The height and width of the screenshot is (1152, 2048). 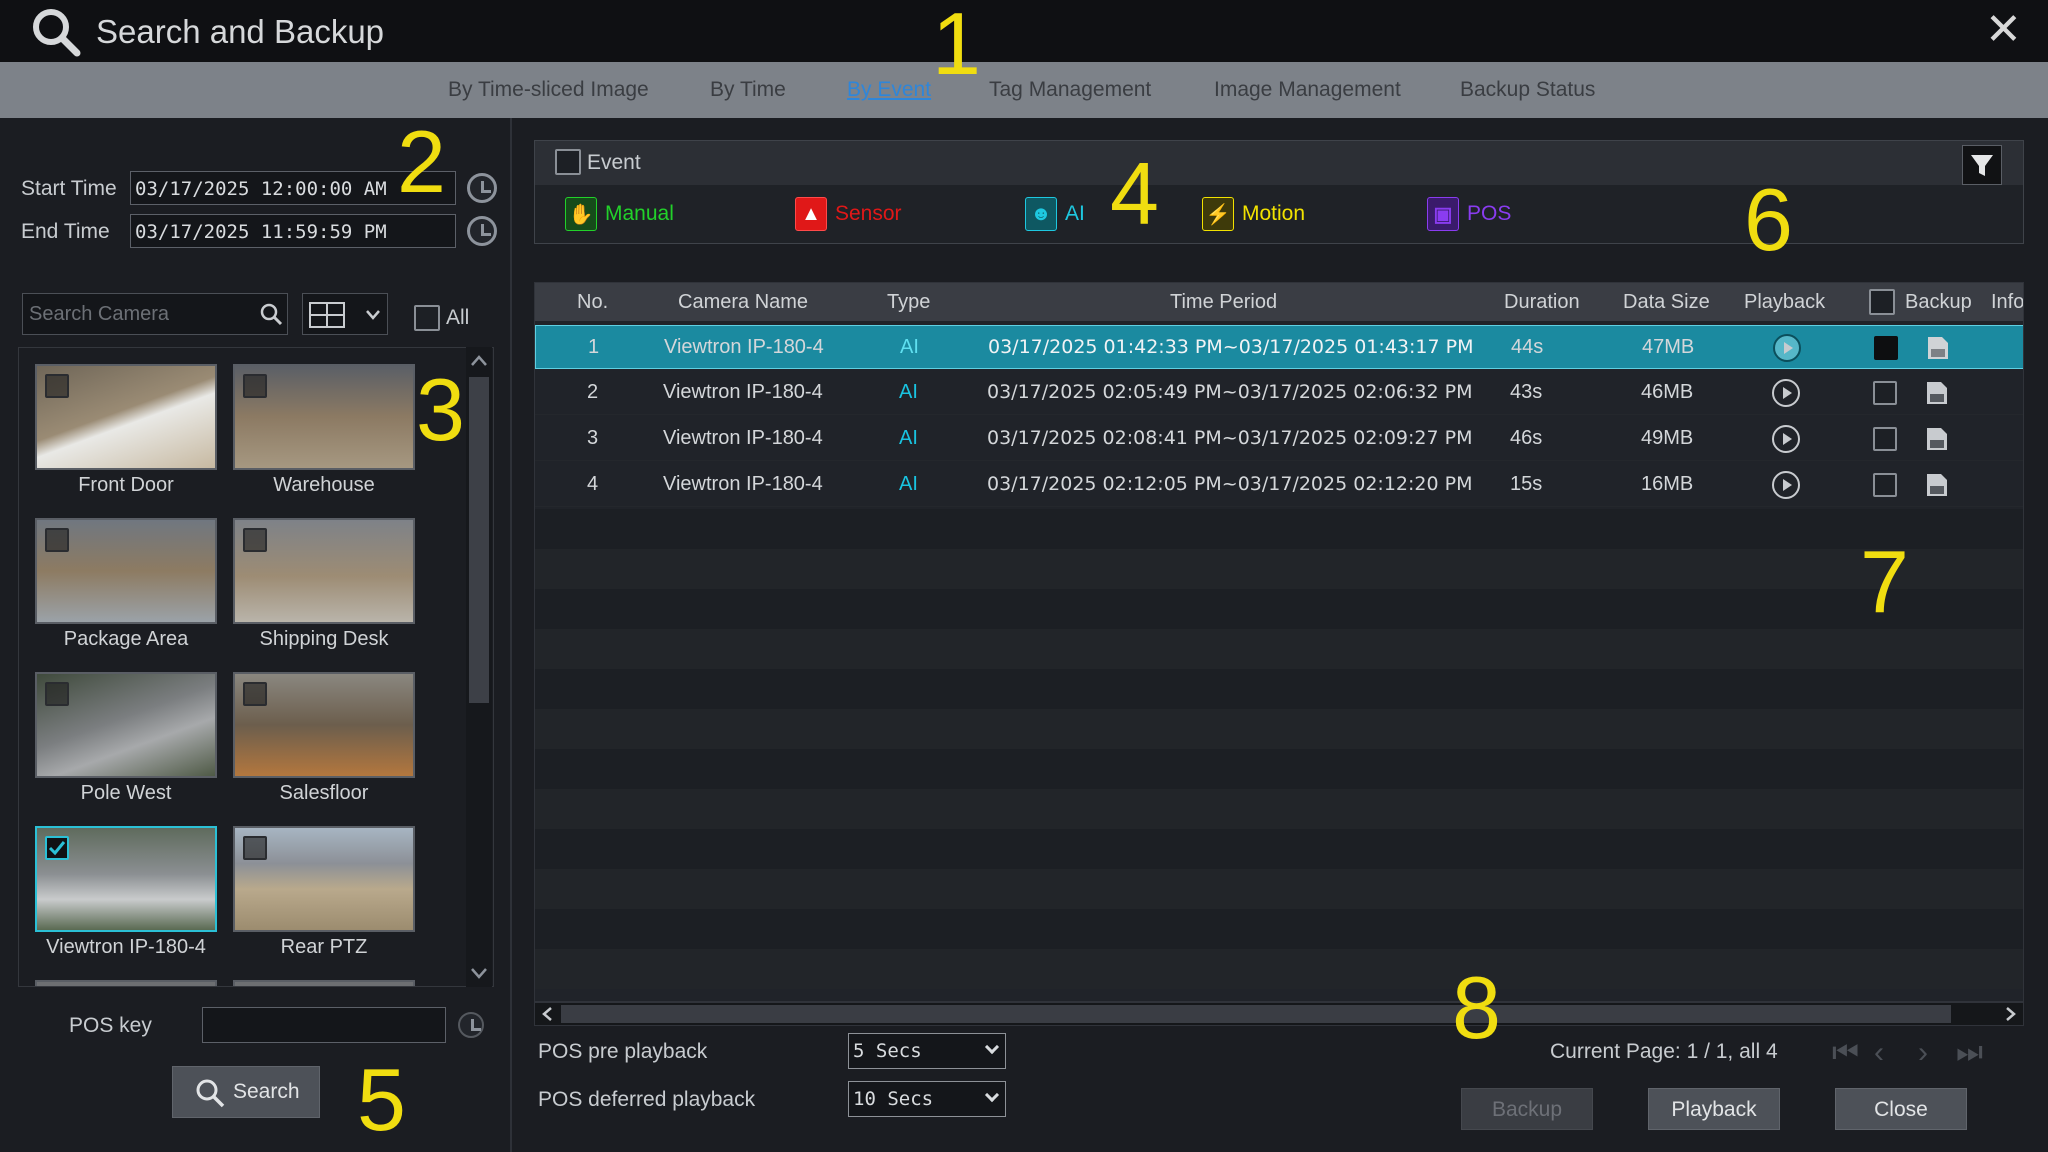 I want to click on end-time-clock-icon, so click(x=482, y=231).